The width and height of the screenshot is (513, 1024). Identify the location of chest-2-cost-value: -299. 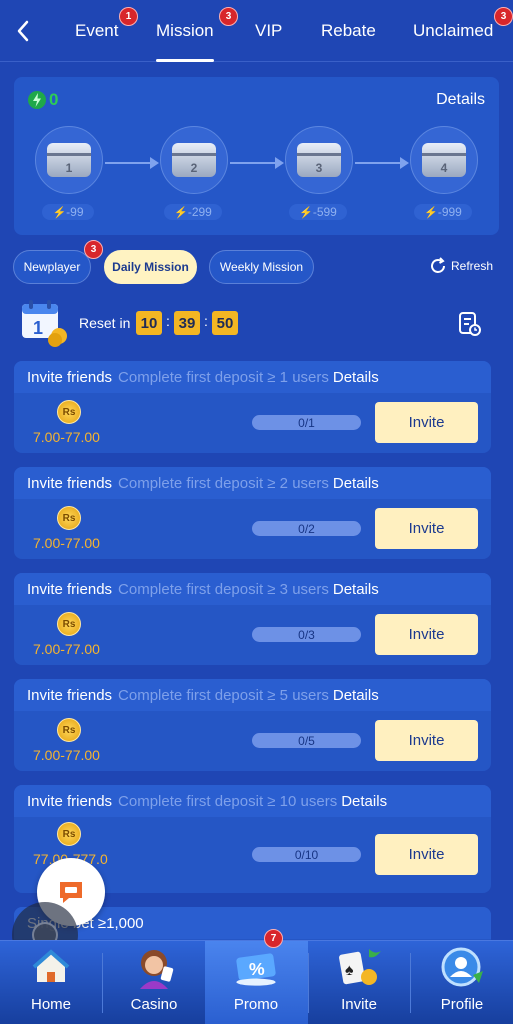
(199, 212).